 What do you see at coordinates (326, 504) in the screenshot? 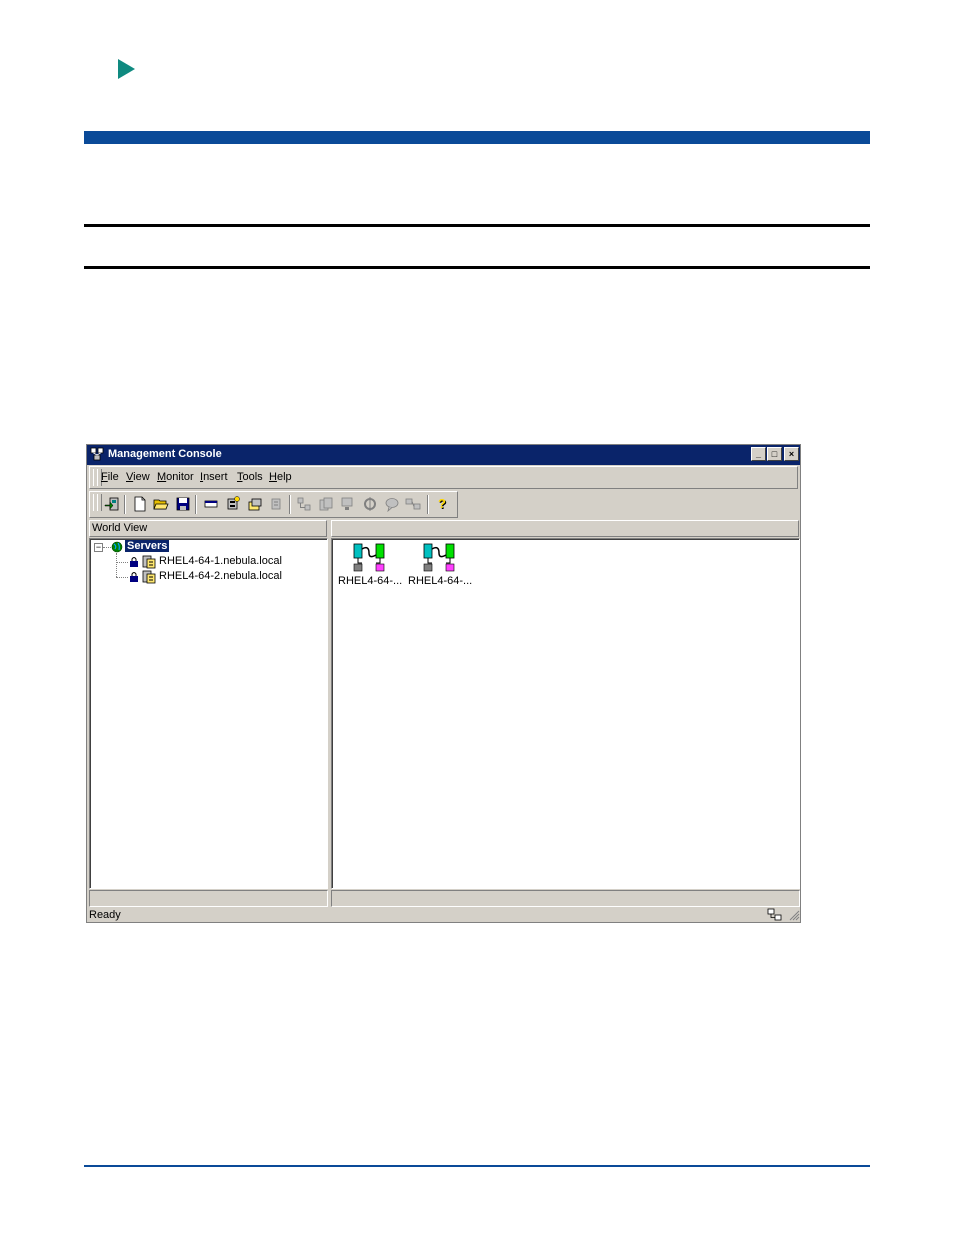
I see `copy-icon` at bounding box center [326, 504].